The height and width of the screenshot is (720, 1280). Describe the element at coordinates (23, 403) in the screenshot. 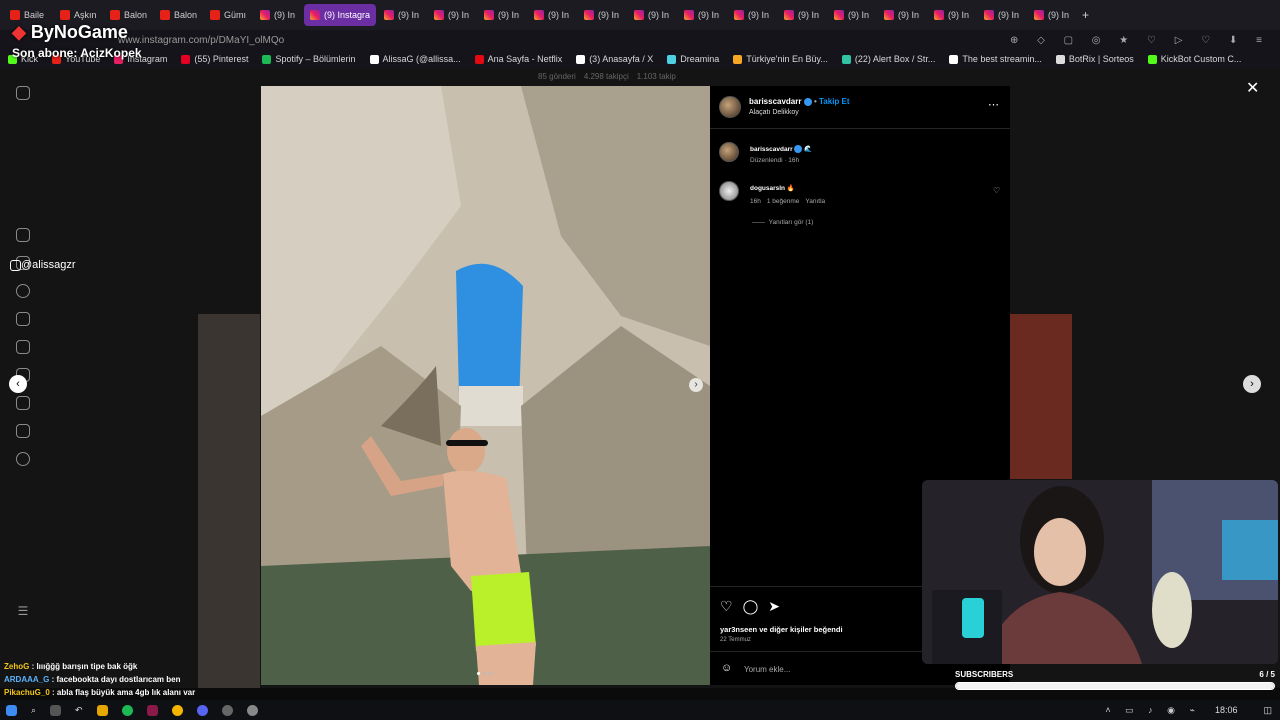

I see `create-icon` at that location.